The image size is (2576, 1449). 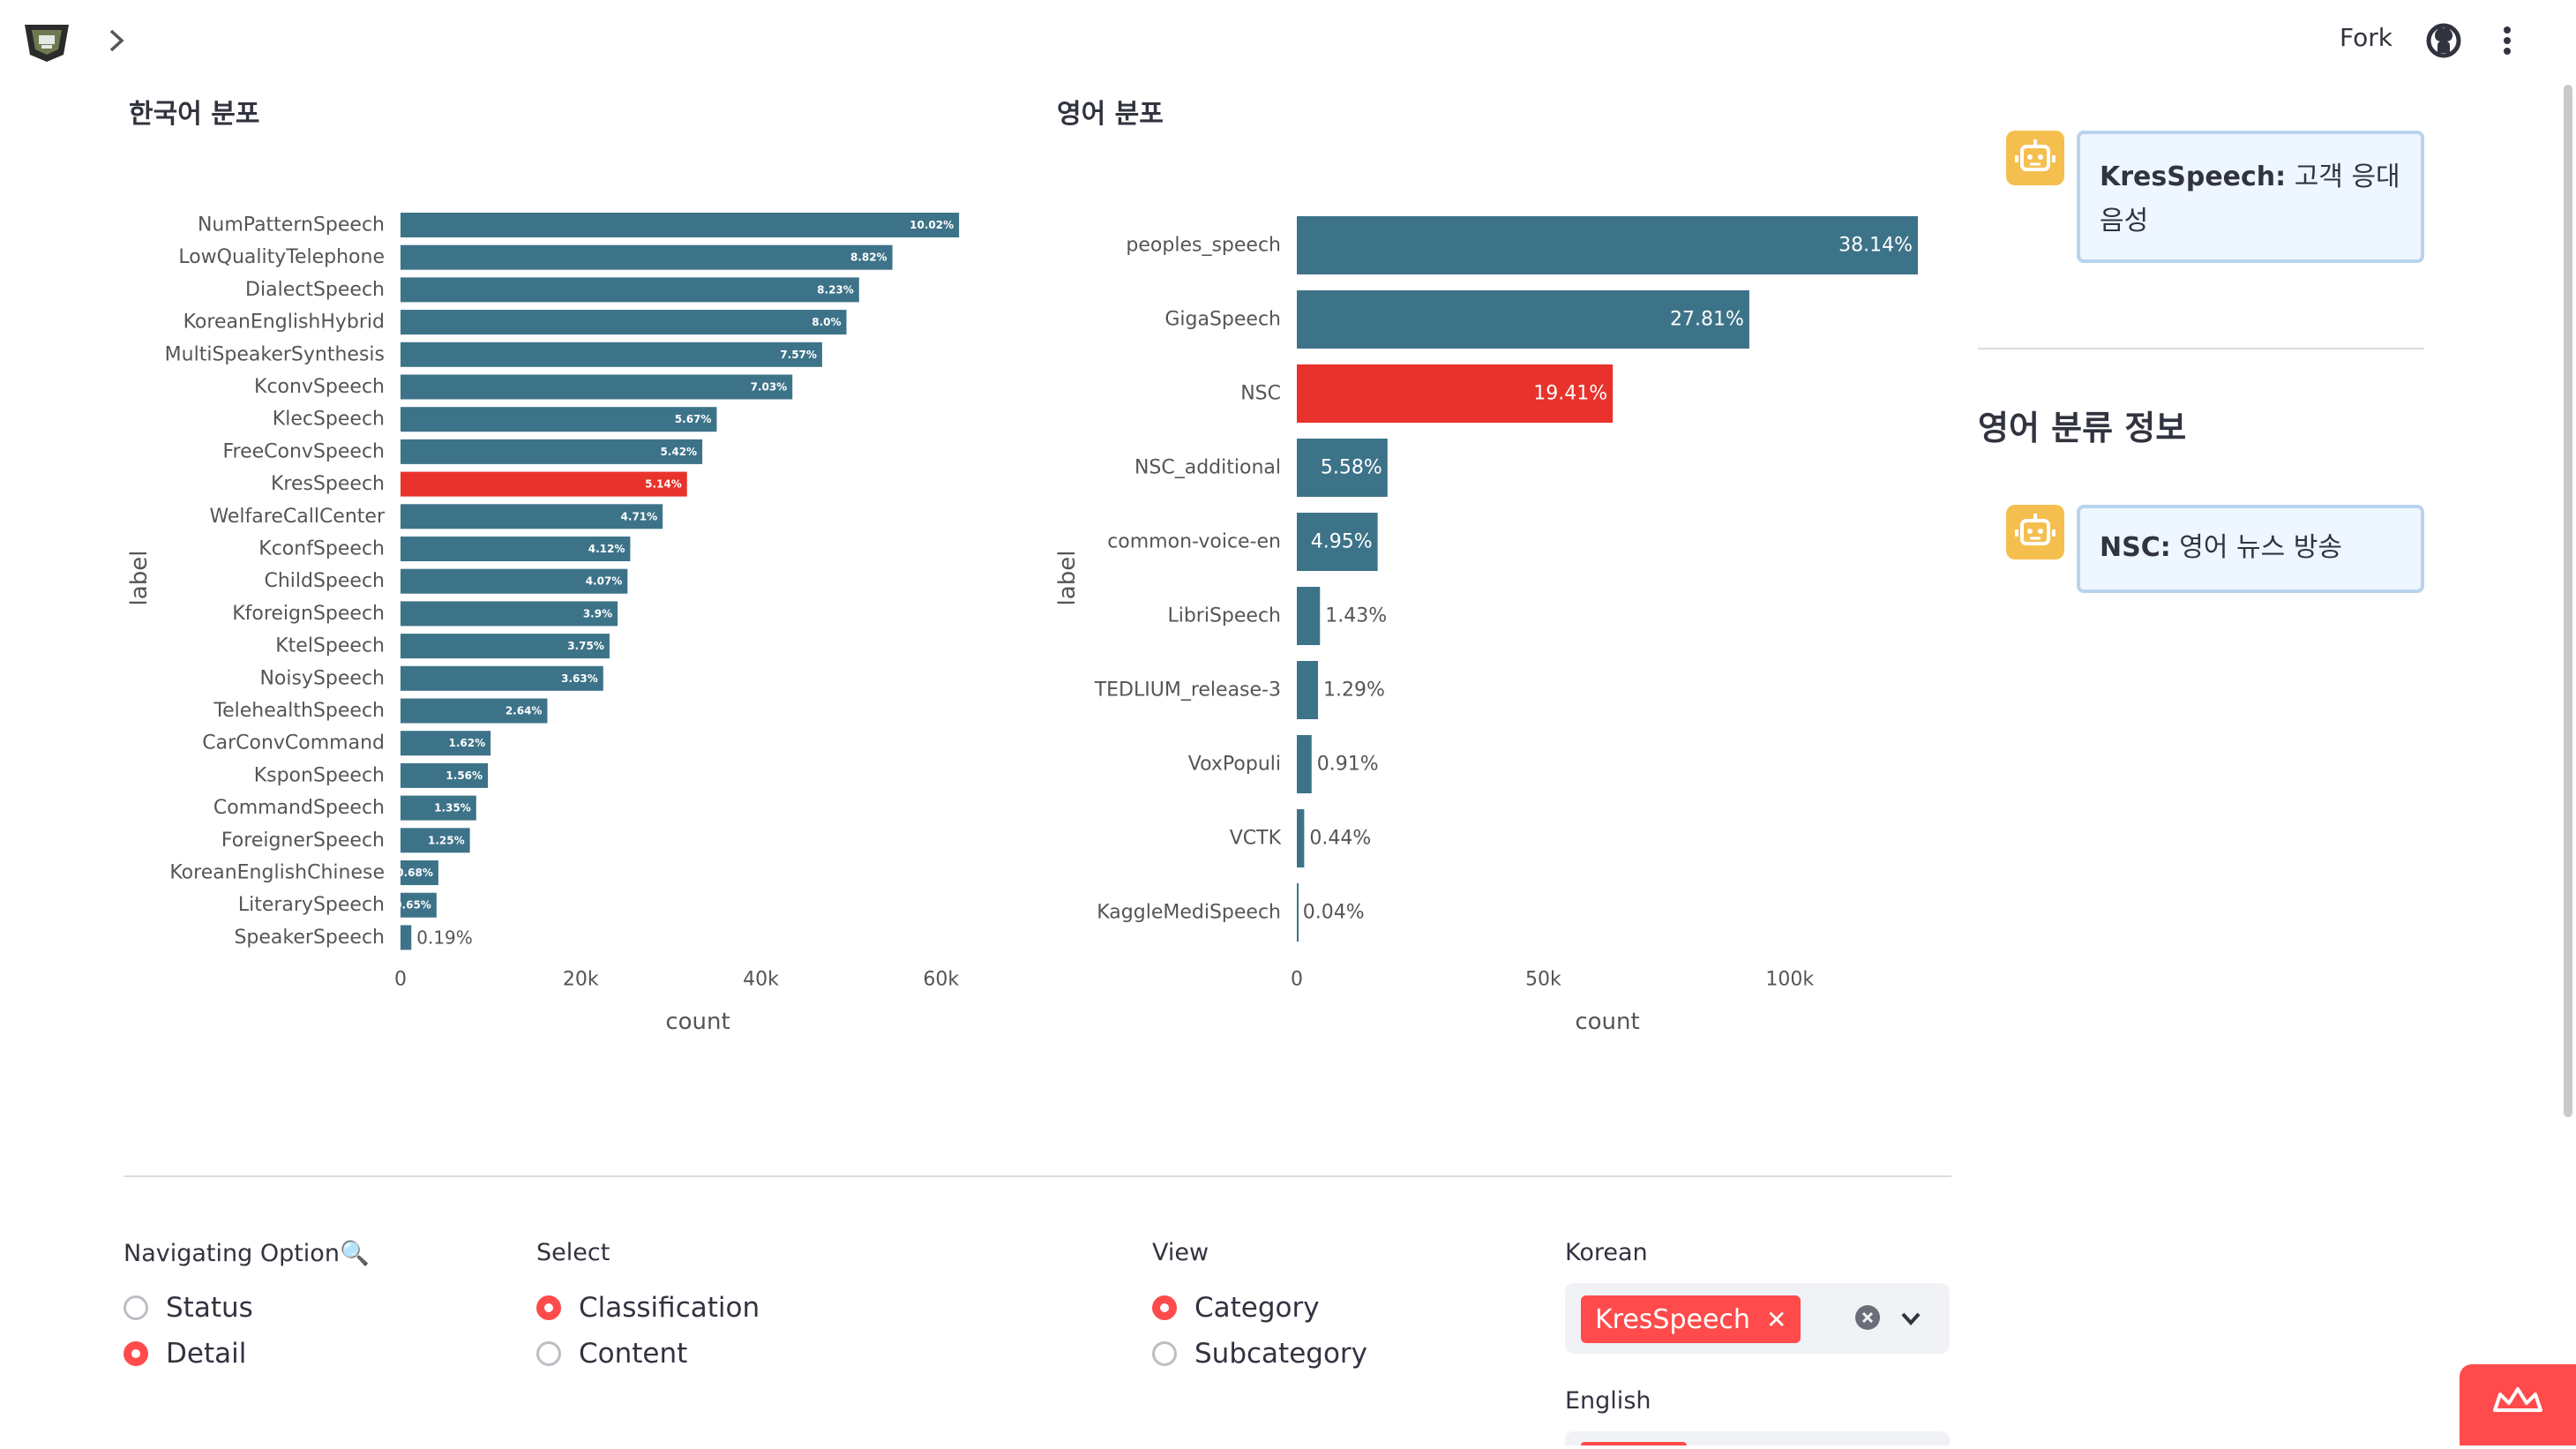 I want to click on data-label: 7.57%, so click(x=799, y=355).